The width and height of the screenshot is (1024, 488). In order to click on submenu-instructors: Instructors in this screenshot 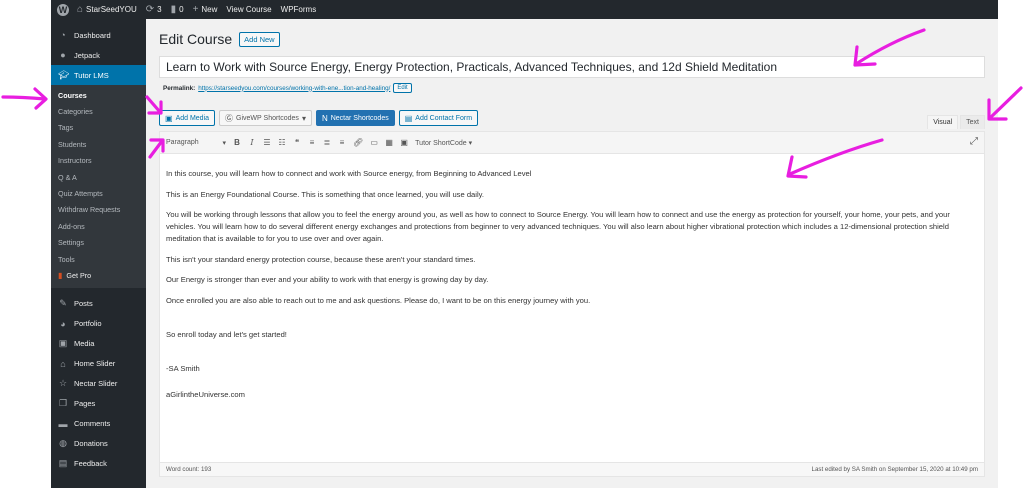, I will do `click(98, 161)`.